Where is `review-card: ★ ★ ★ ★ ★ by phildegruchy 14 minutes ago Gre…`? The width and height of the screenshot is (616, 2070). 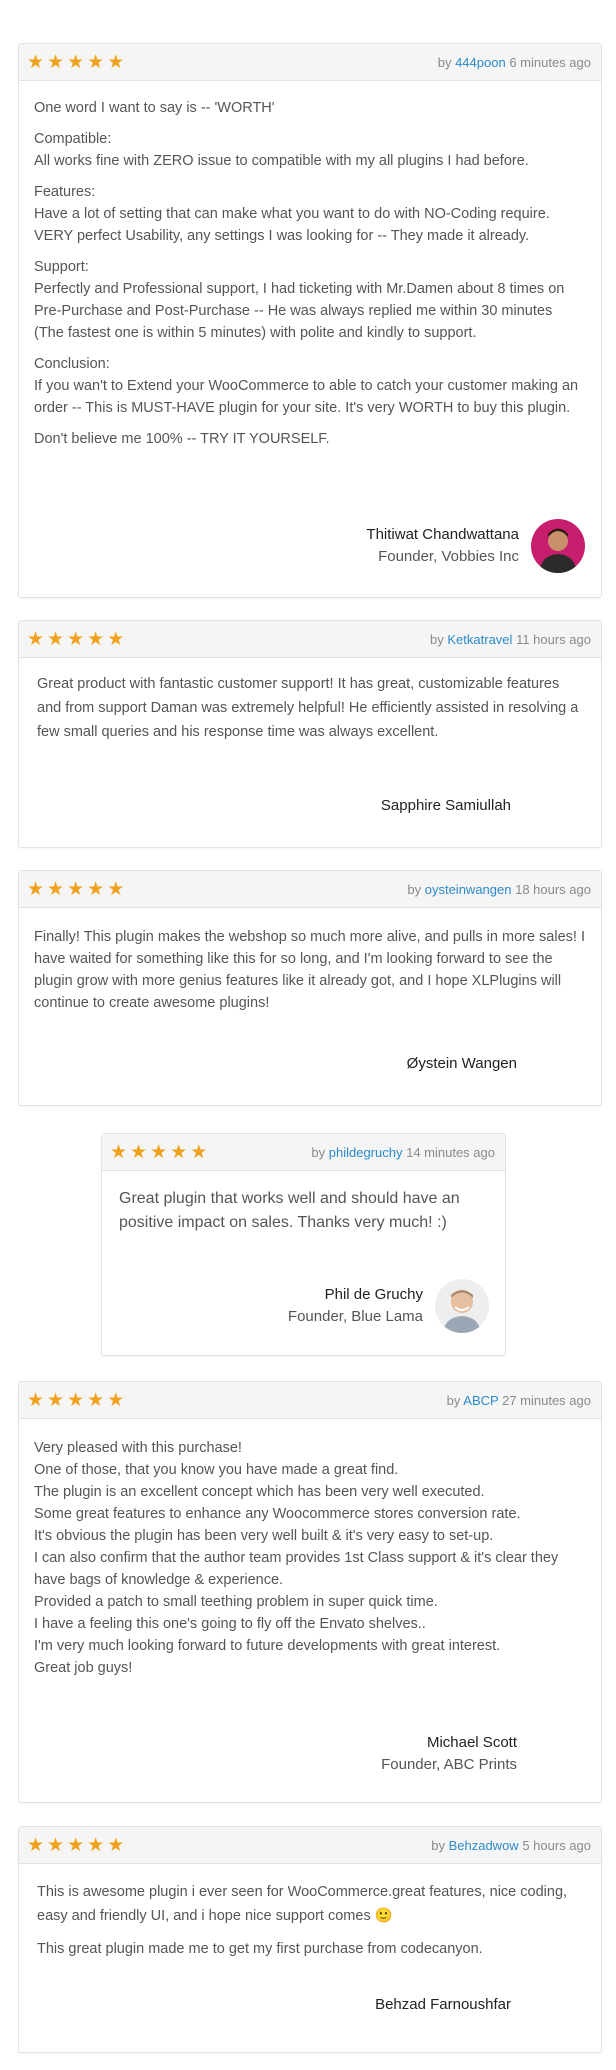 review-card: ★ ★ ★ ★ ★ by phildegruchy 14 minutes ago Gre… is located at coordinates (303, 1244).